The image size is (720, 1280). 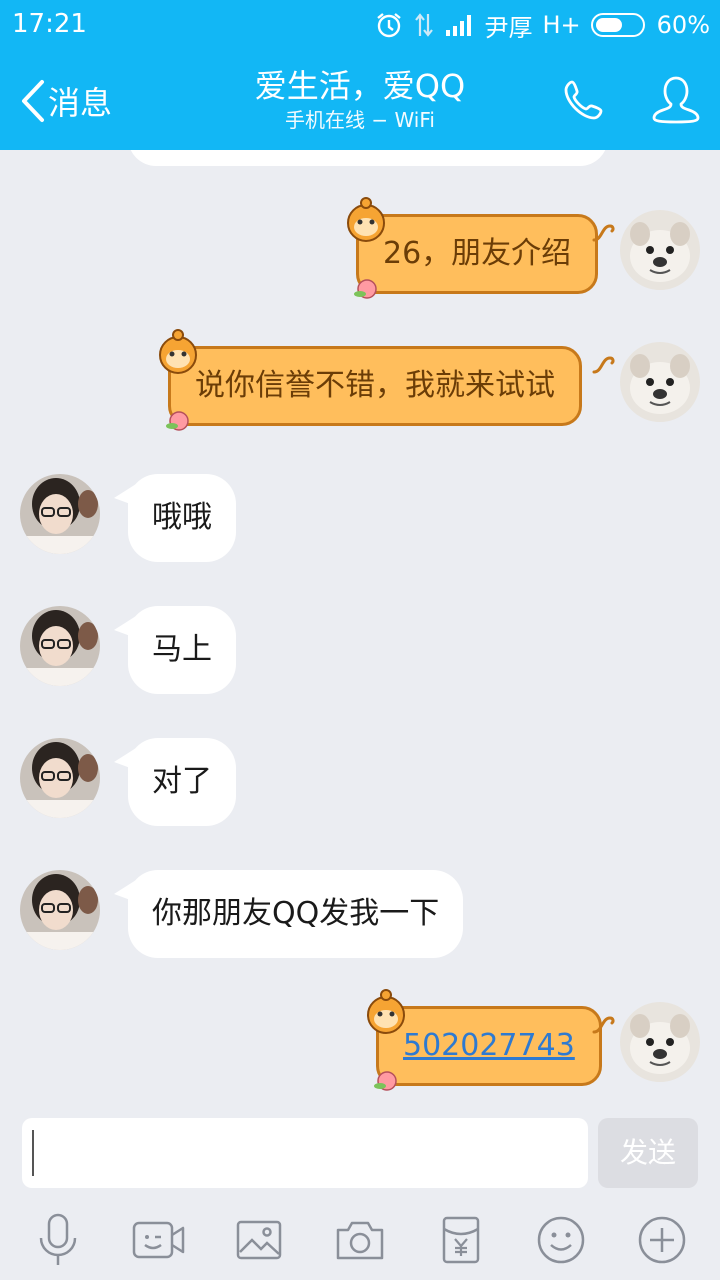 What do you see at coordinates (389, 25) in the screenshot?
I see `alarm-icon` at bounding box center [389, 25].